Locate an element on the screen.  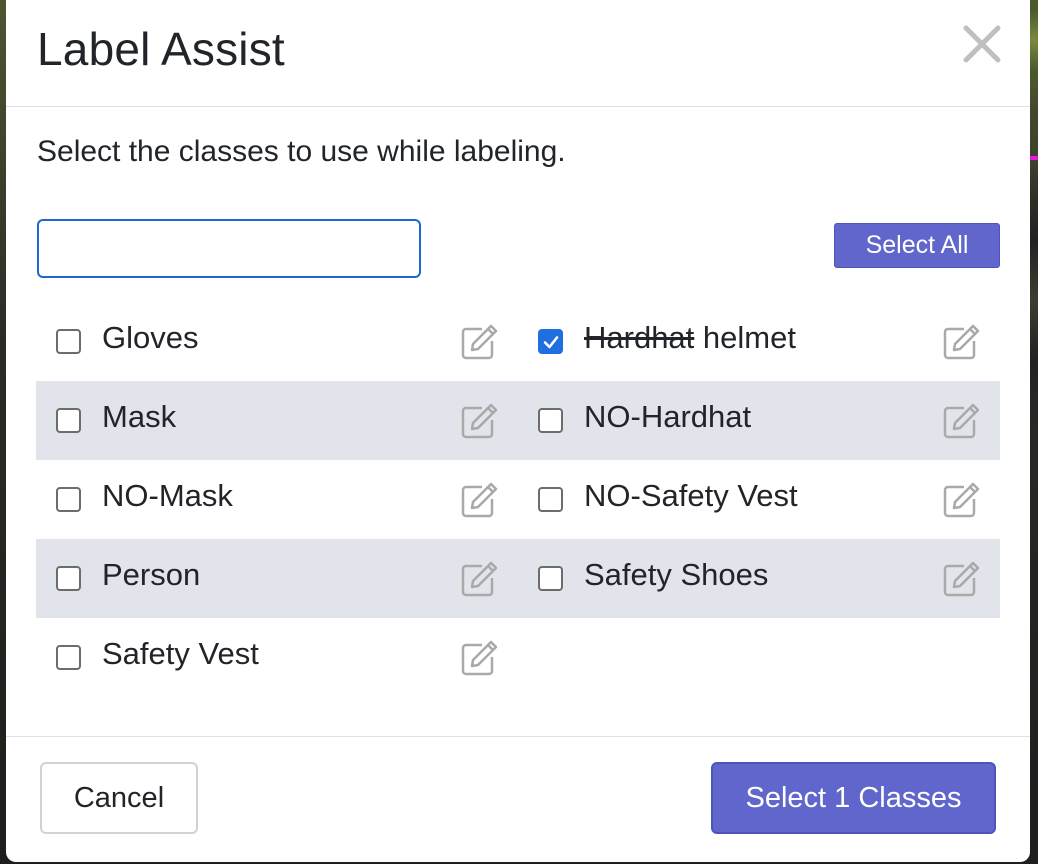
class-row: Gloves Hardhat helmet is located at coordinates (518, 341).